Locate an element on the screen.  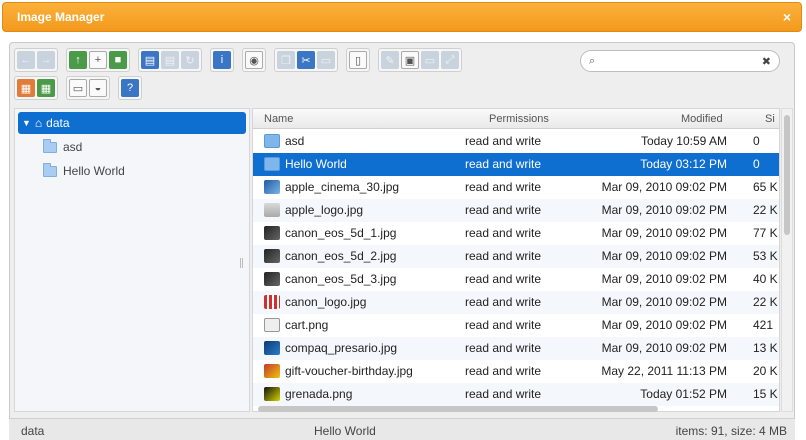
row1-group-6: ❐ ✂ ▭ is located at coordinates (306, 60).